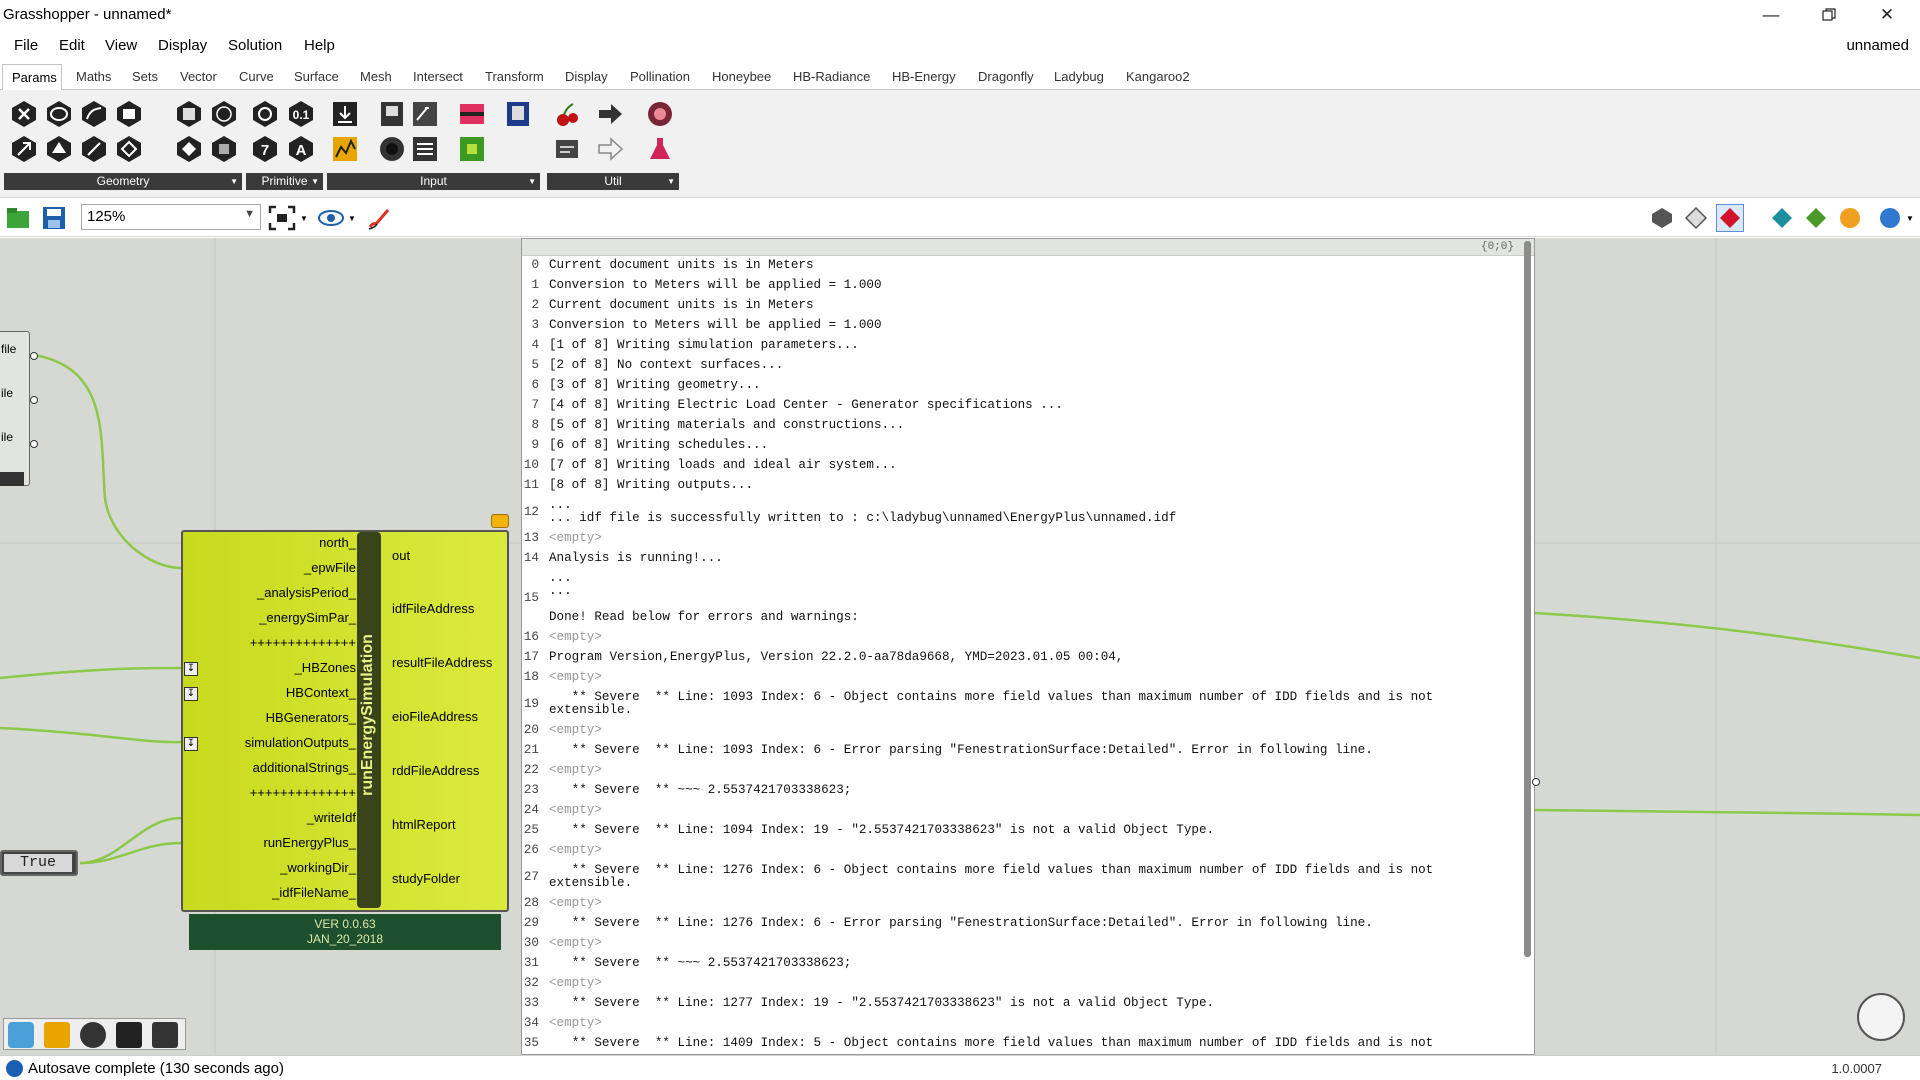  What do you see at coordinates (24, 114) in the screenshot?
I see `point-param-icon` at bounding box center [24, 114].